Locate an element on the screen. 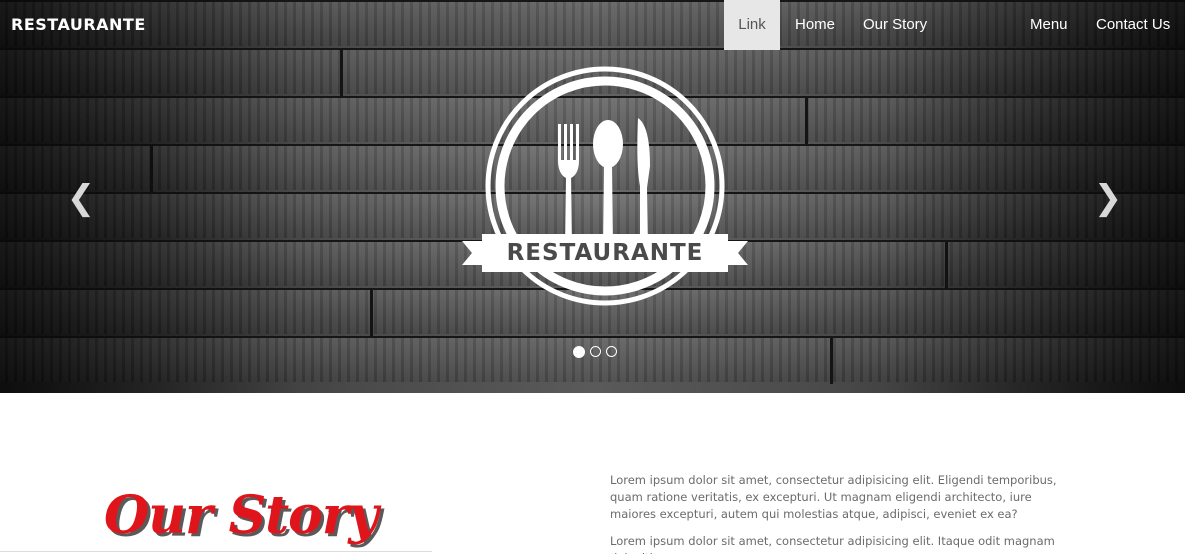  navbar-brand: RESTAURANTE is located at coordinates (78, 24).